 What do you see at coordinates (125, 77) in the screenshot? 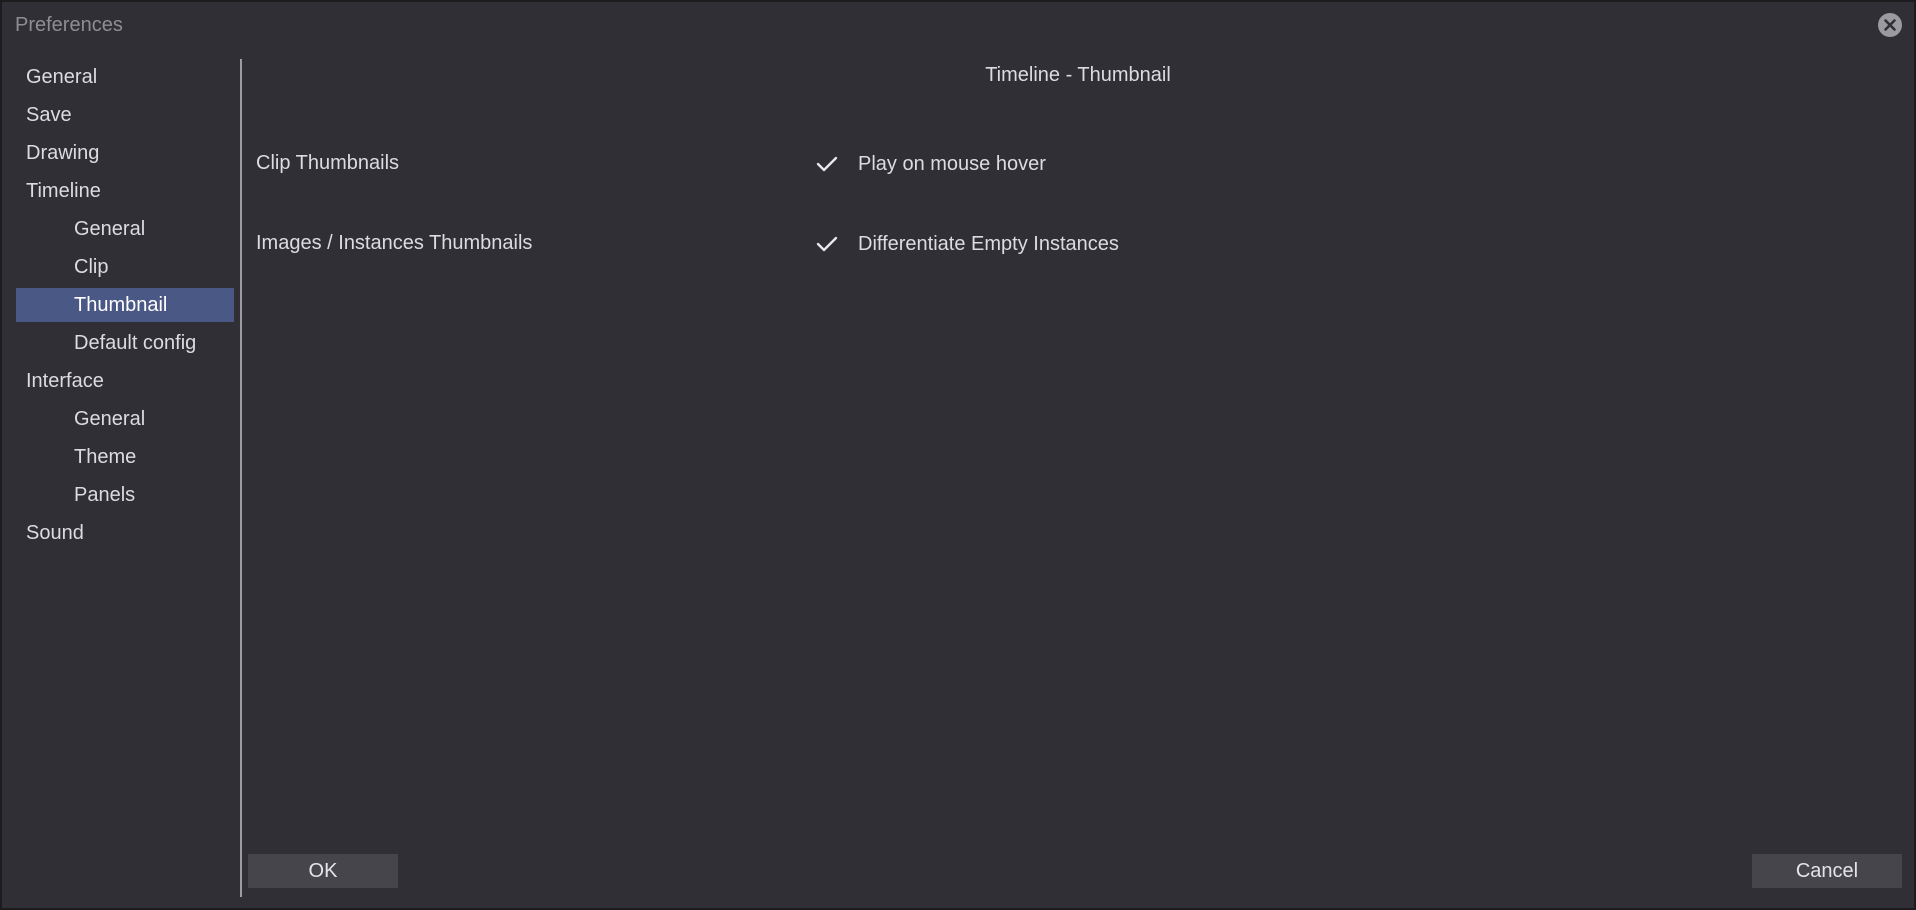
I see `sidebar-item-general: General` at bounding box center [125, 77].